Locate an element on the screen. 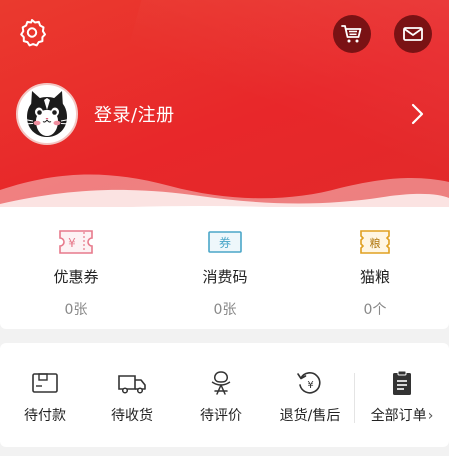 Image resolution: width=449 pixels, height=456 pixels. review-icon is located at coordinates (221, 383).